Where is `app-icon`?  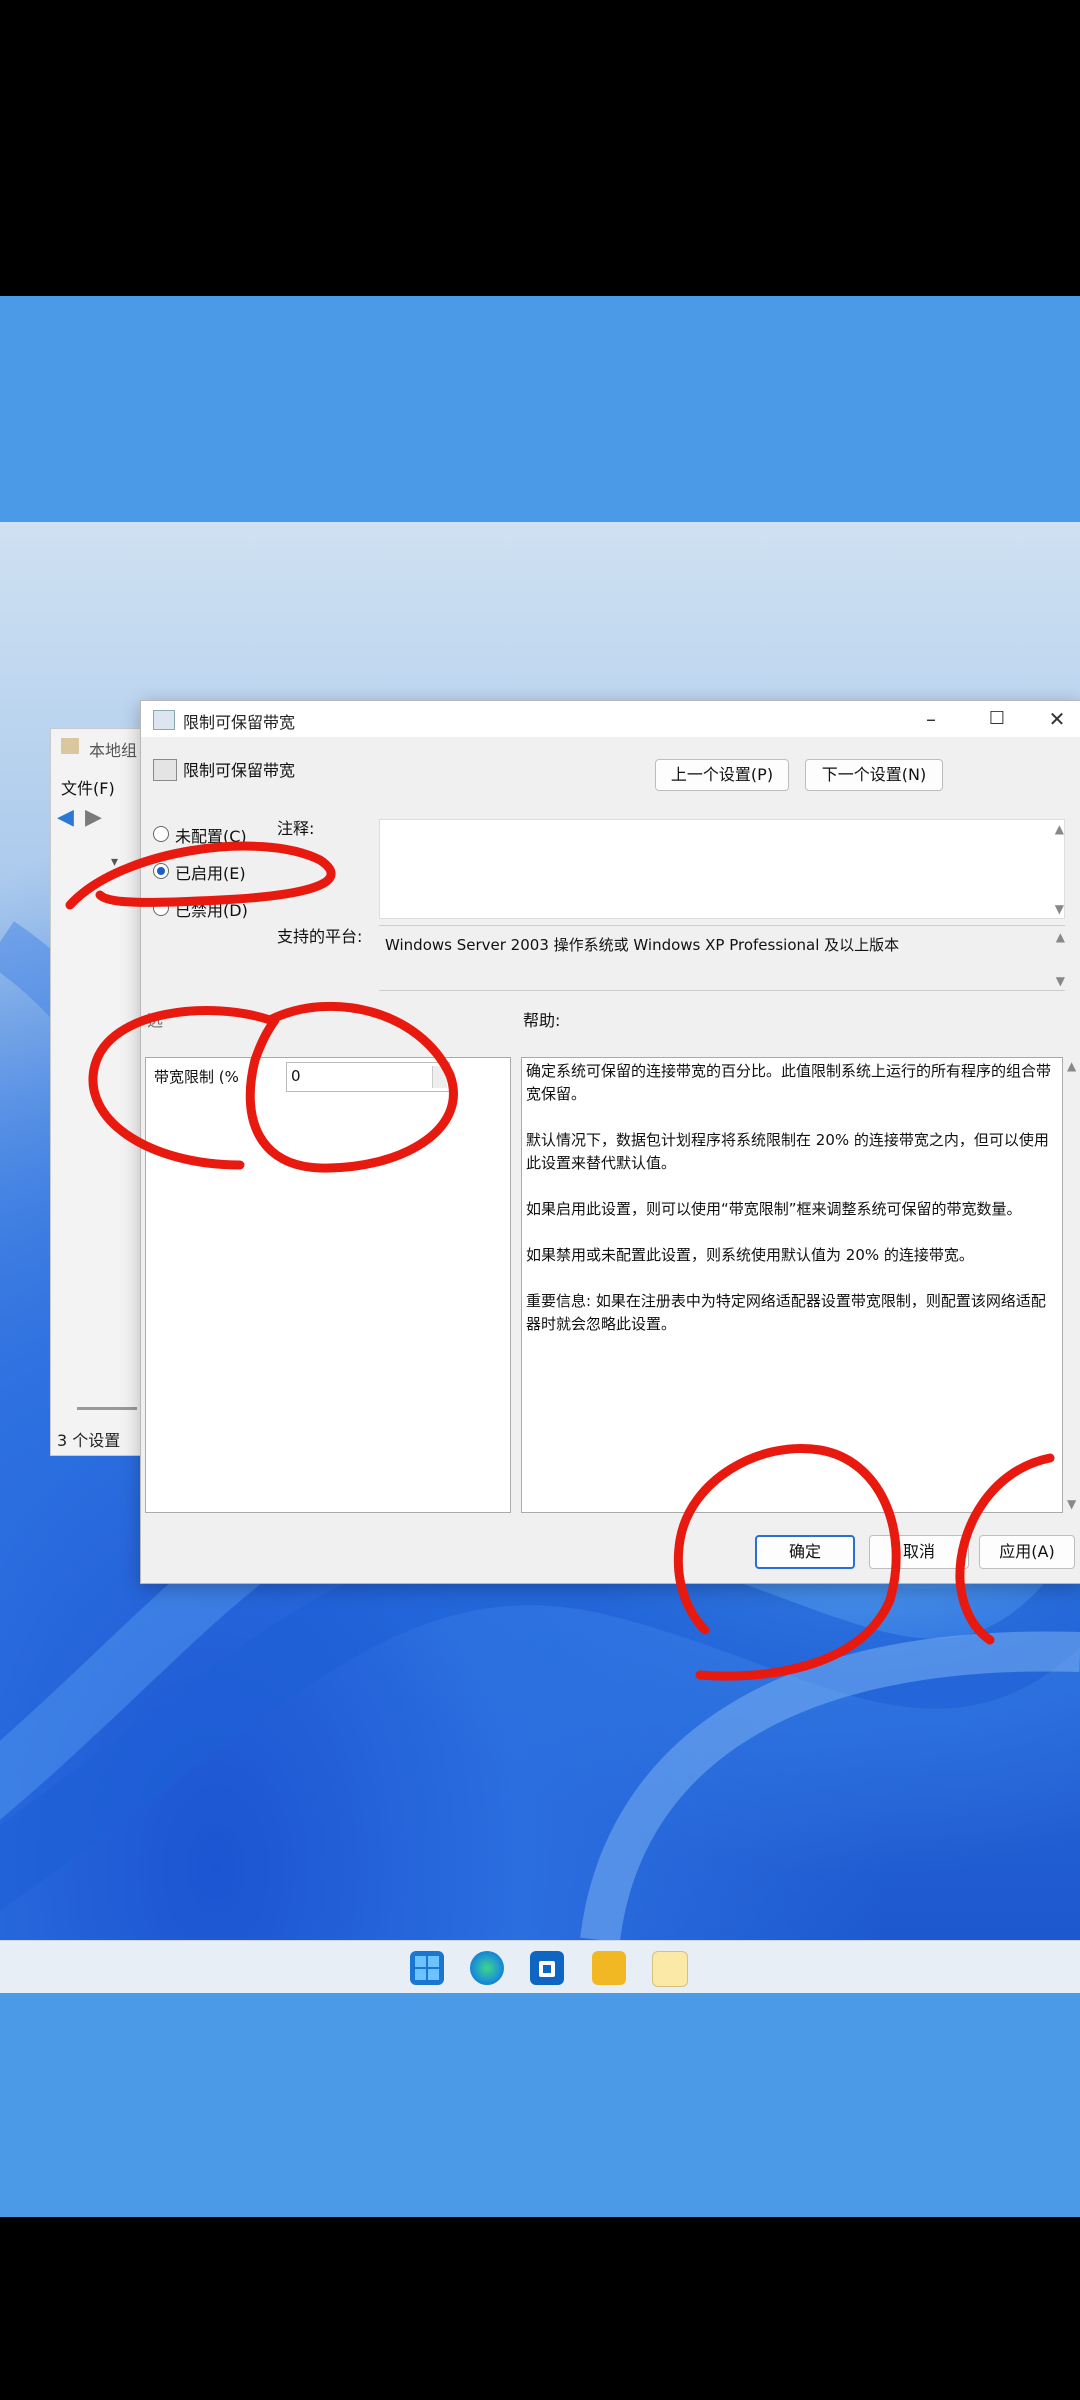 app-icon is located at coordinates (164, 720).